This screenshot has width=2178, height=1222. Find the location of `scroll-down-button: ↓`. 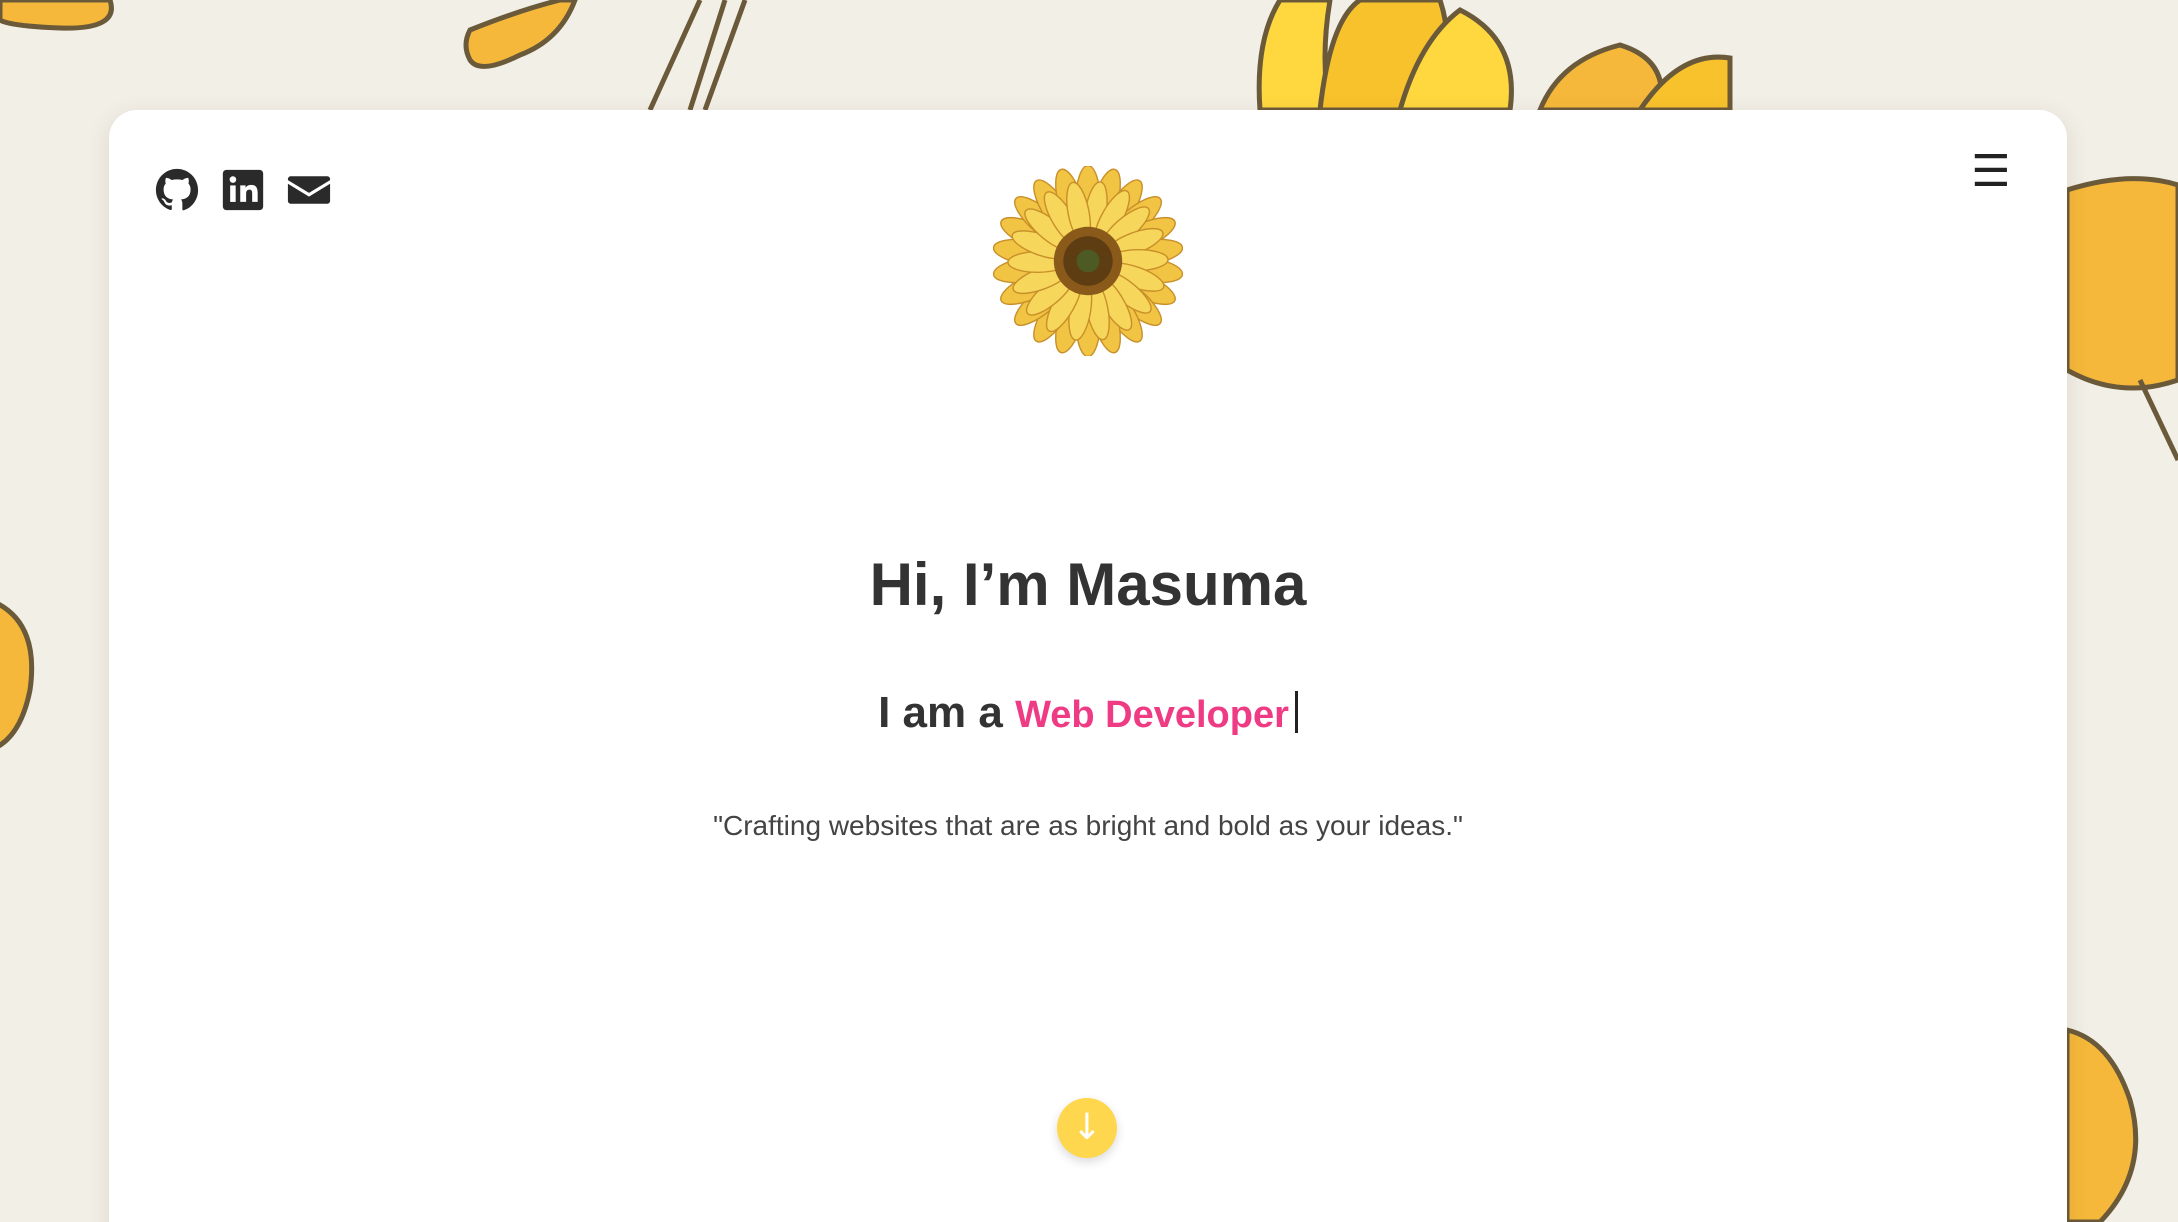

scroll-down-button: ↓ is located at coordinates (1087, 1128).